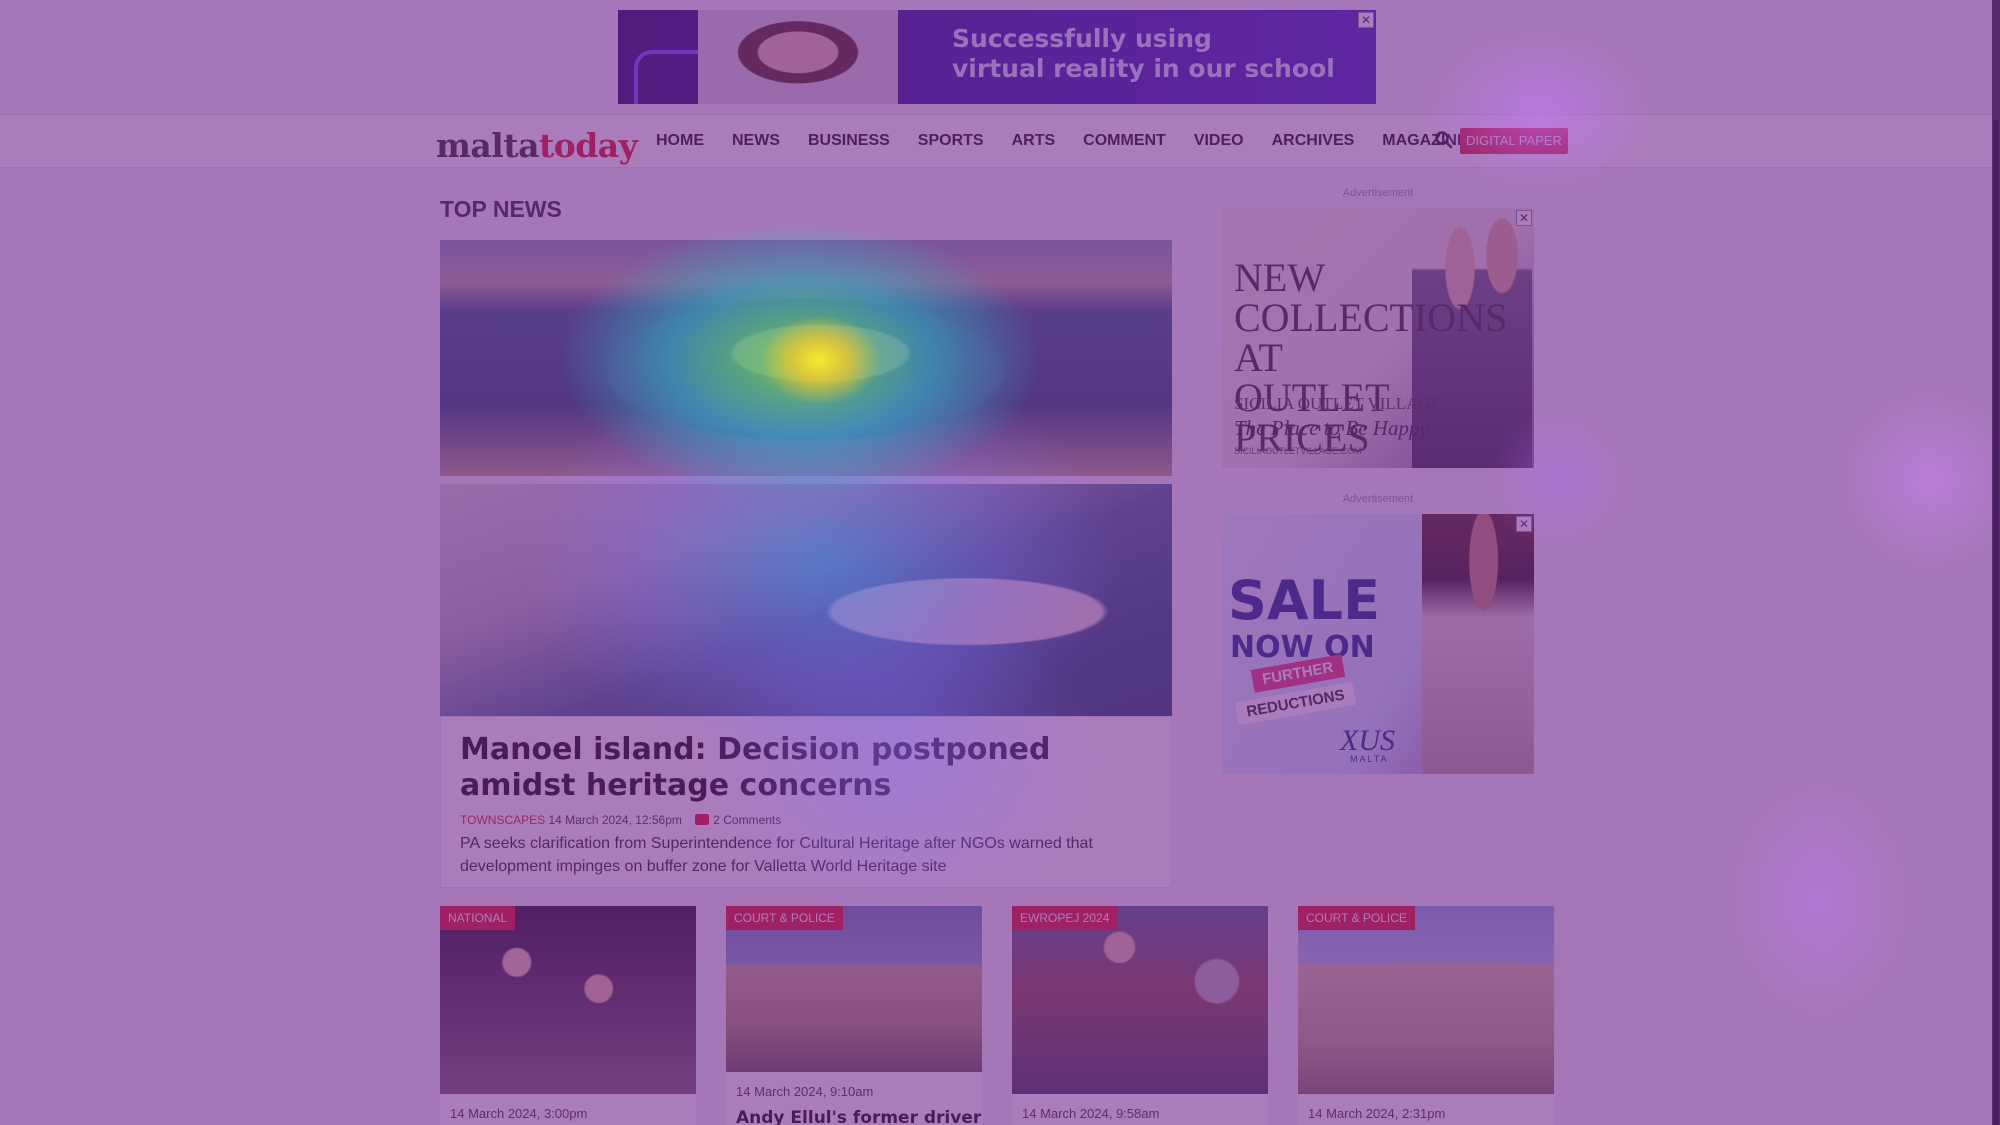  Describe the element at coordinates (680, 141) in the screenshot. I see `nav-home: HOME` at that location.